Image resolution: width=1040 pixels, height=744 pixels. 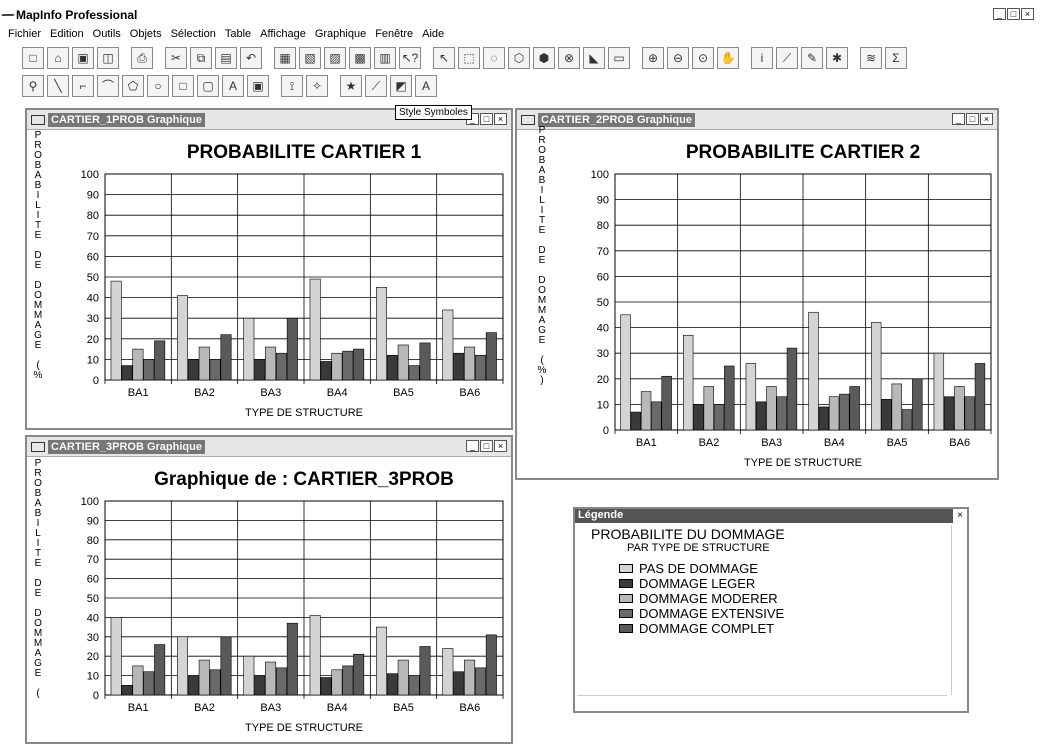 I want to click on zoom-out-icon: ⊖, so click(x=678, y=58).